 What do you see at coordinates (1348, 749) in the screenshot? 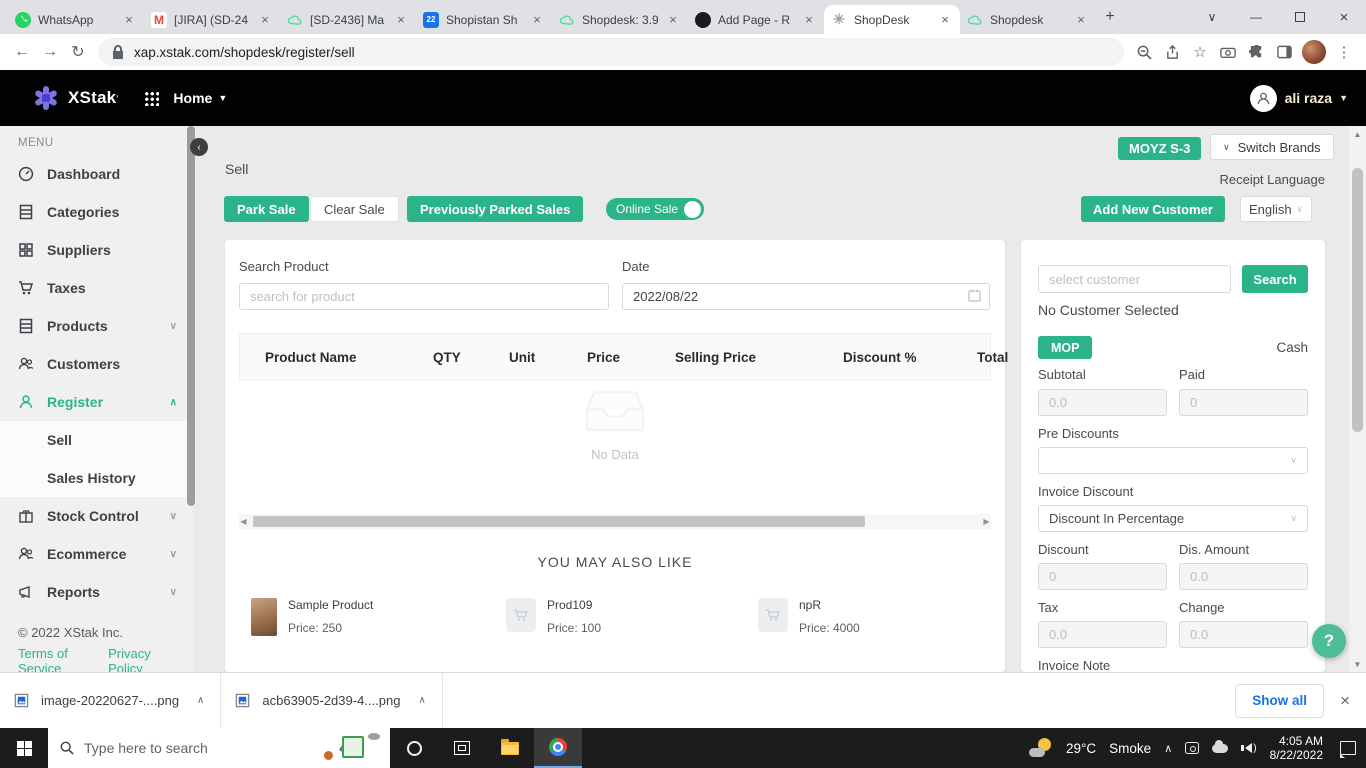
I see `action-center-icon` at bounding box center [1348, 749].